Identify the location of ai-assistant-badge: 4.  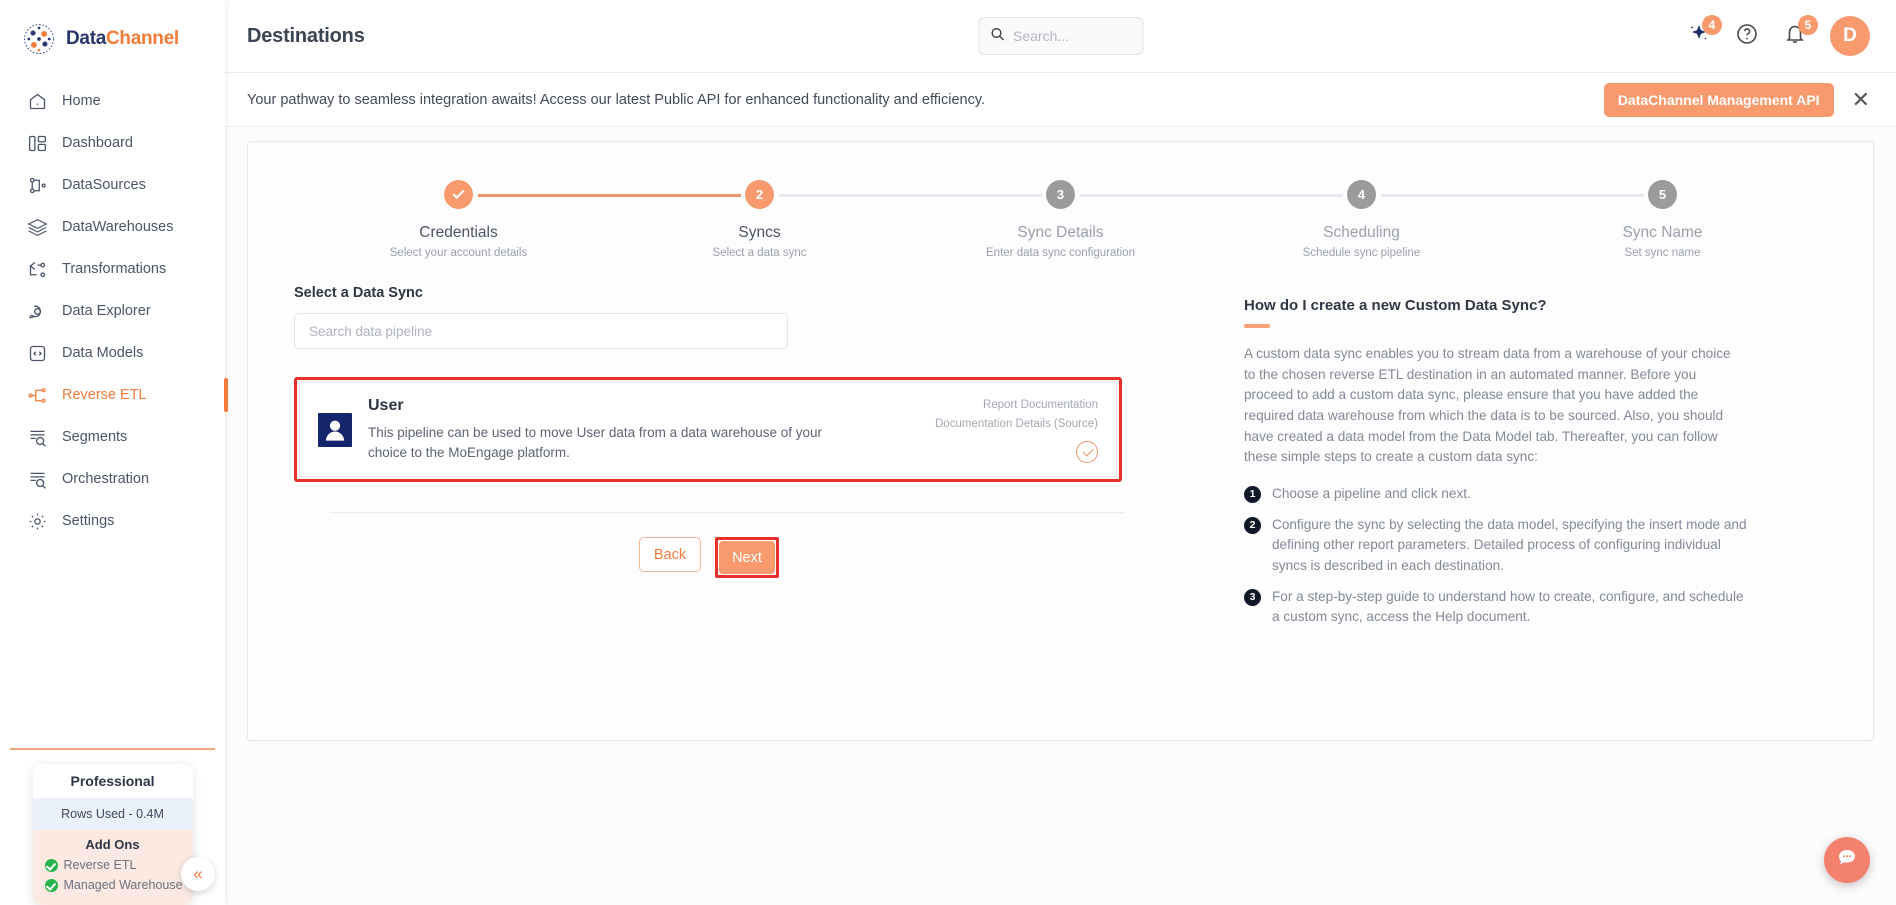
(1712, 25).